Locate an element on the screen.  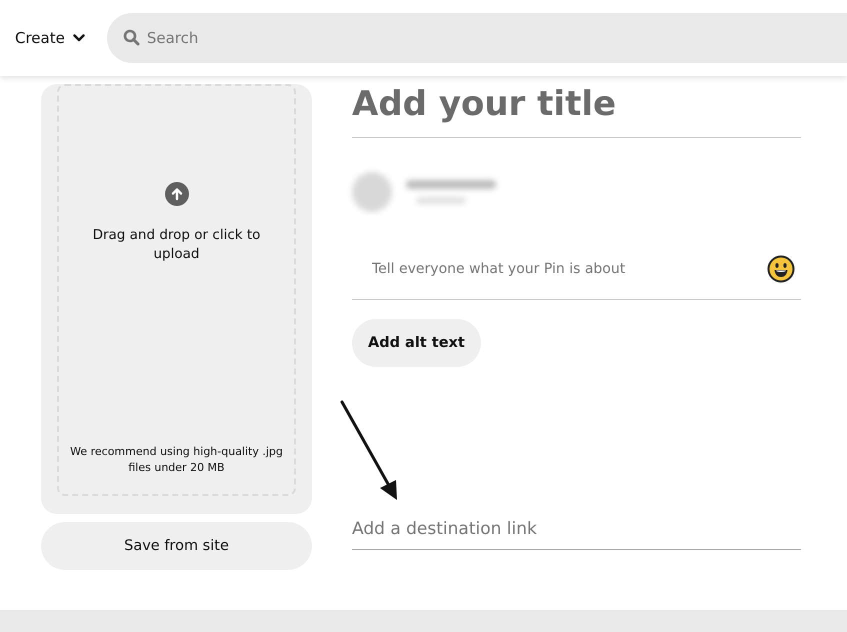
upload-prompt: Drag and drop or click to upload is located at coordinates (177, 245).